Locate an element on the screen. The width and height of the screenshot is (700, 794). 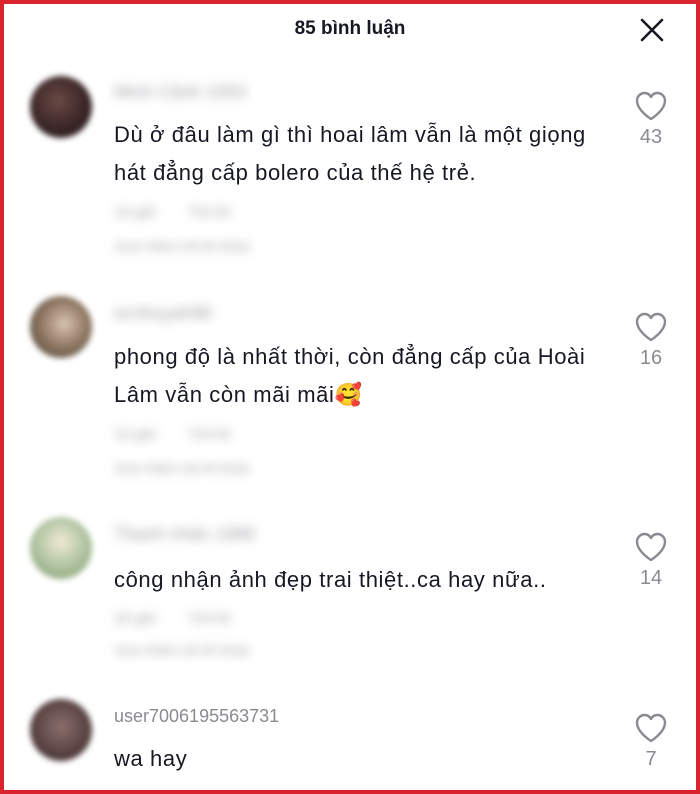
like-button: 16 is located at coordinates (651, 340).